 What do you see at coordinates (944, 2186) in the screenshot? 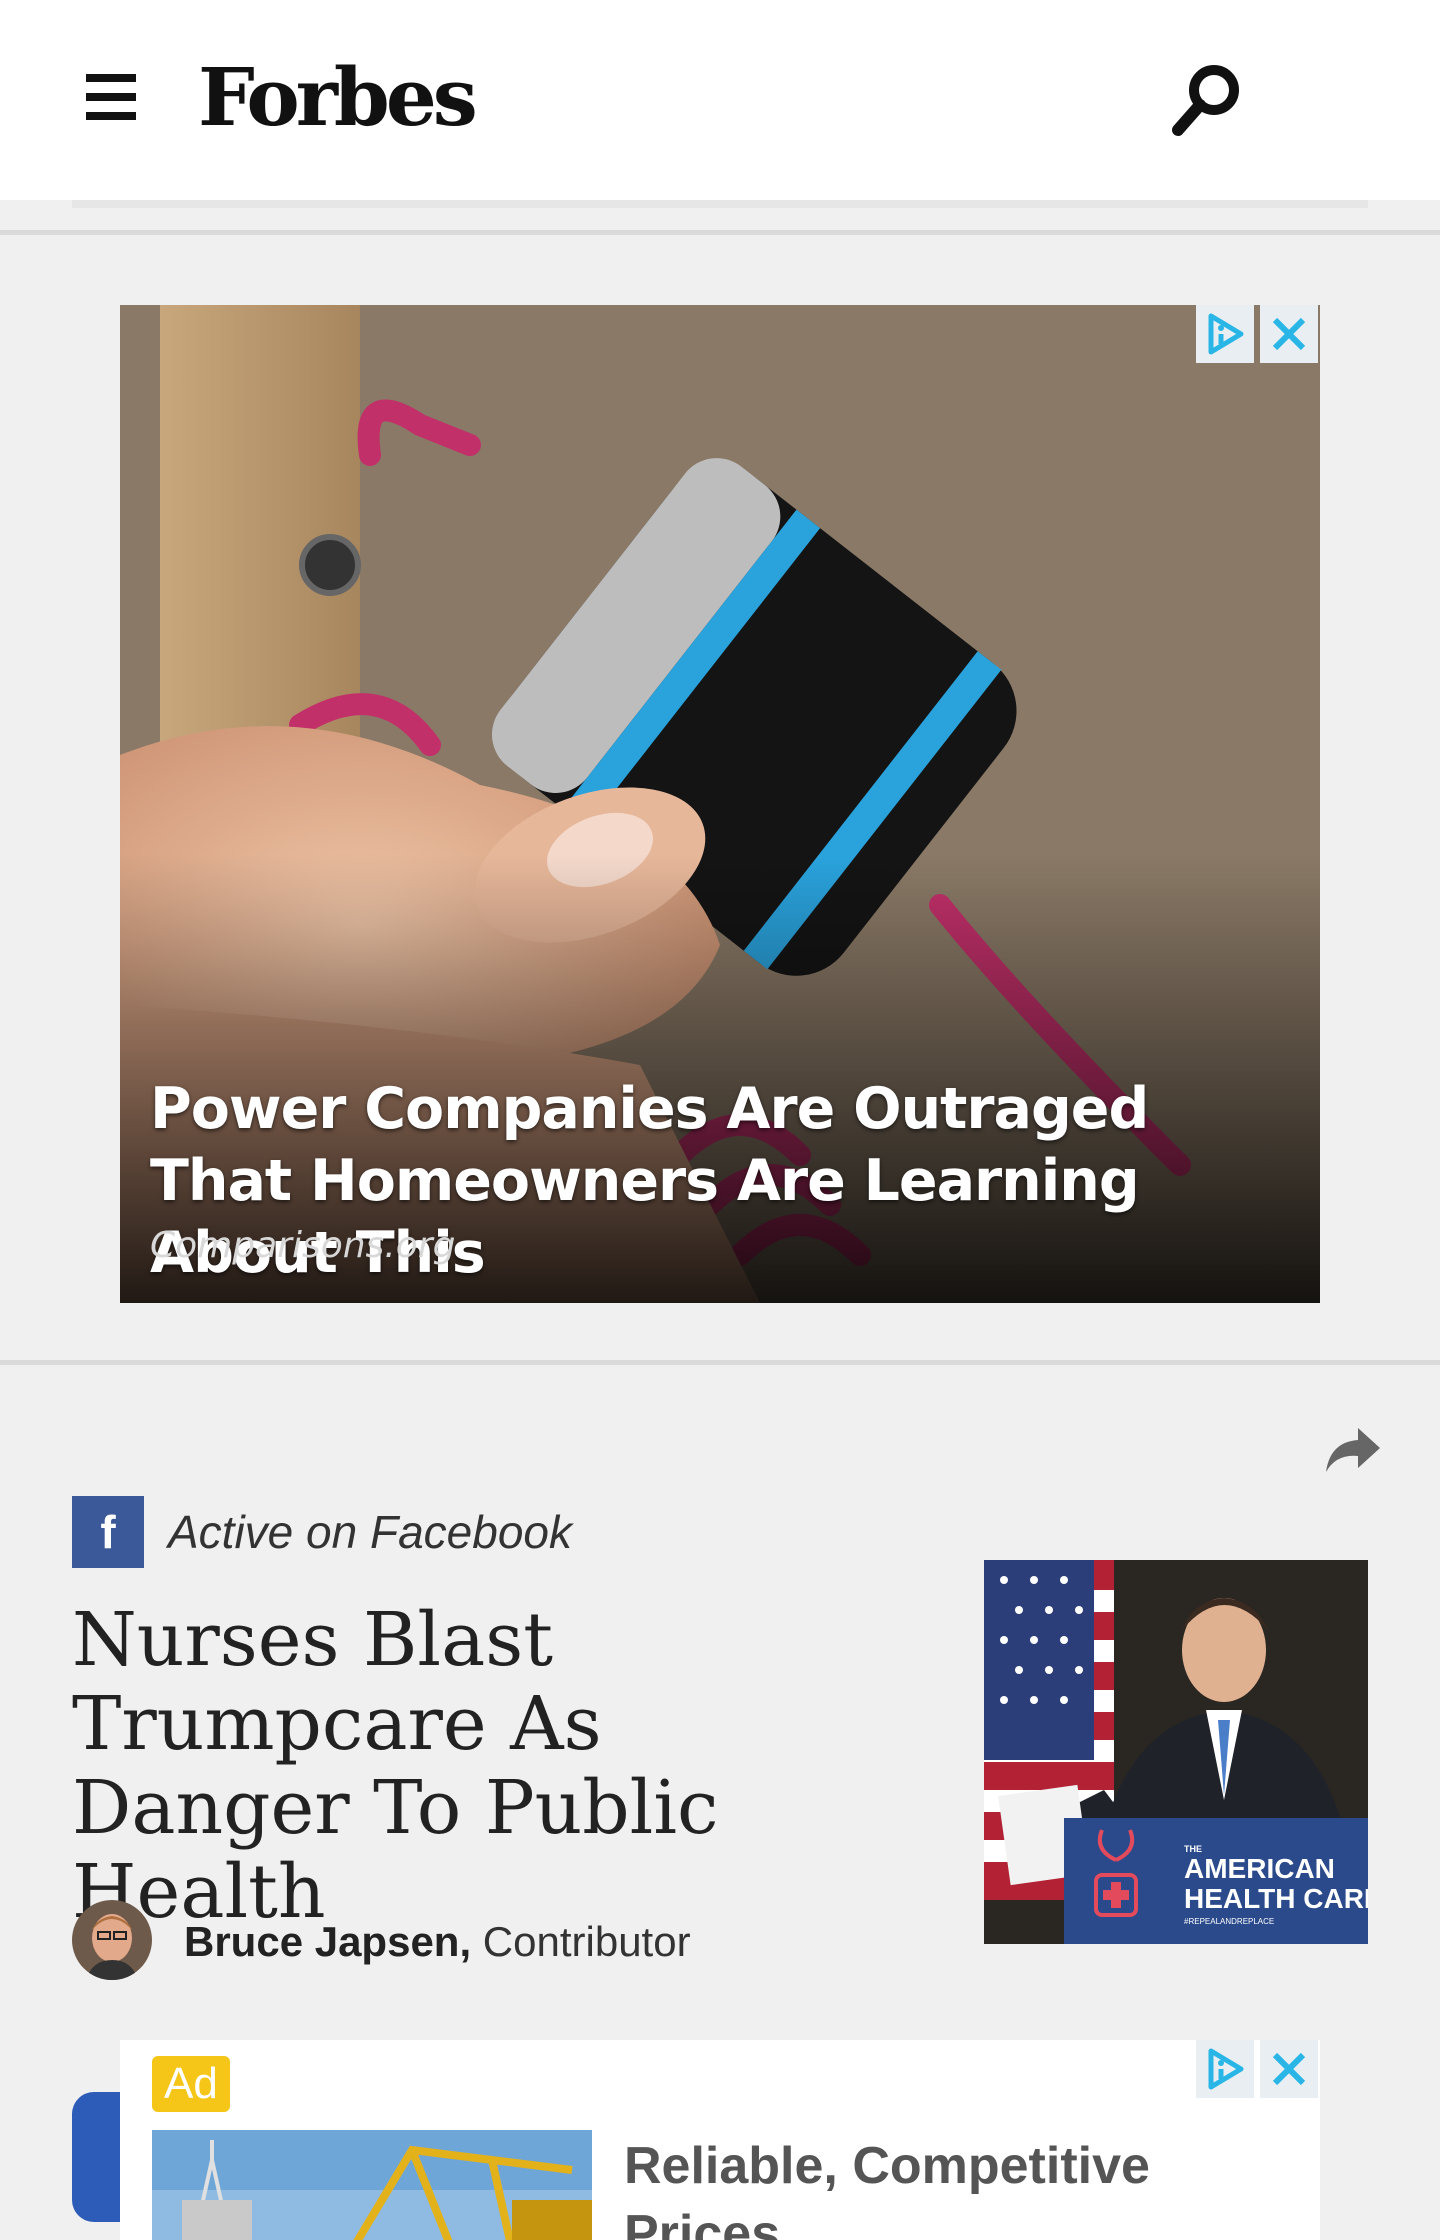
I see `ad-title: Reliable, Competitive Prices` at bounding box center [944, 2186].